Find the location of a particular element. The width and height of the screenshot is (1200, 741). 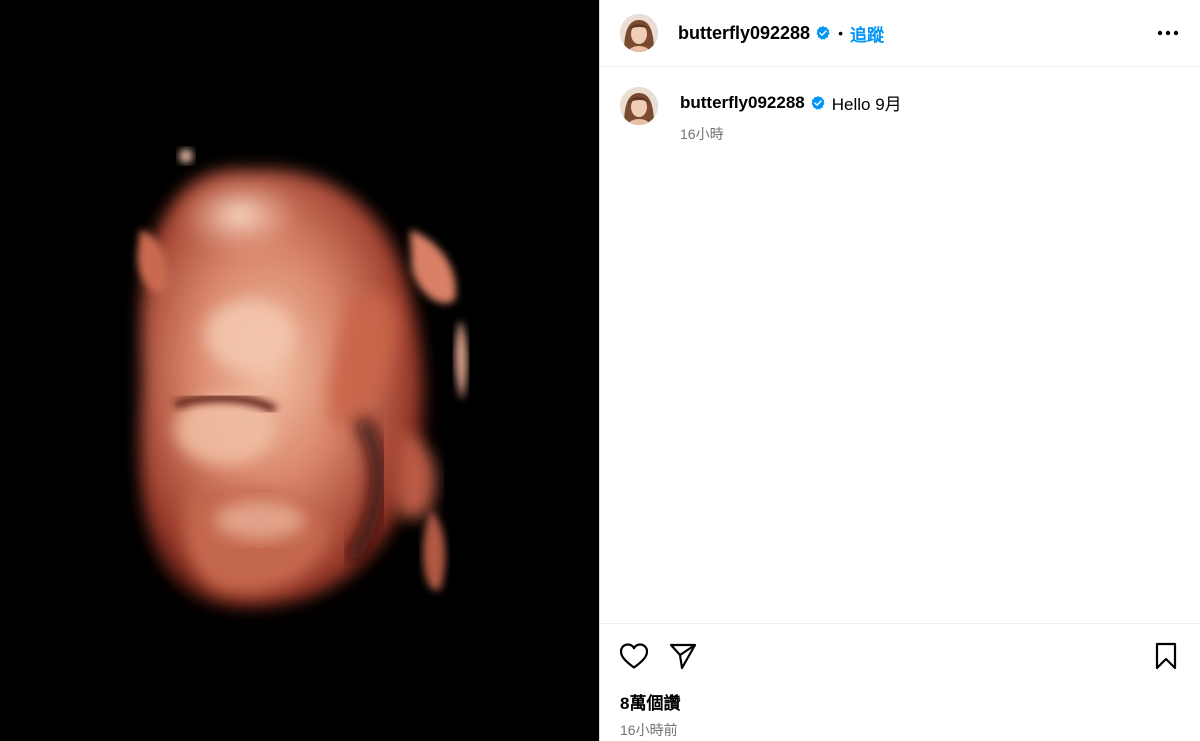

follow-button: 追蹤 is located at coordinates (867, 33).